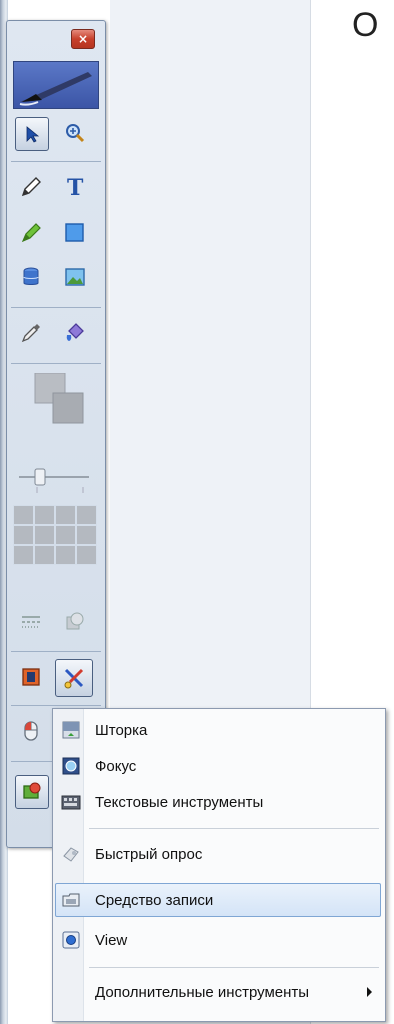  Describe the element at coordinates (53, 477) in the screenshot. I see `size-slider-icon` at that location.